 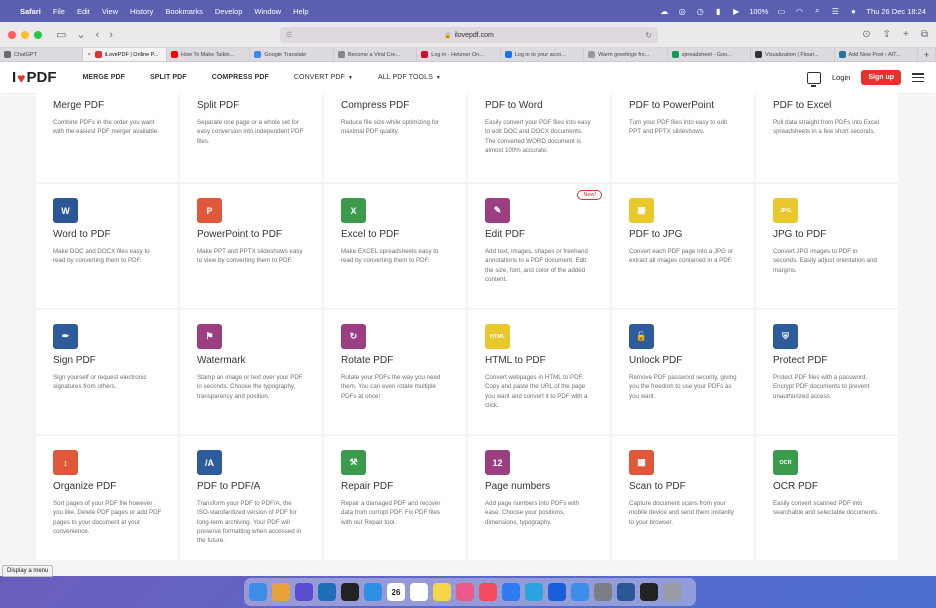 I want to click on nav-merge-pdf: MERGE PDF, so click(x=103, y=77).